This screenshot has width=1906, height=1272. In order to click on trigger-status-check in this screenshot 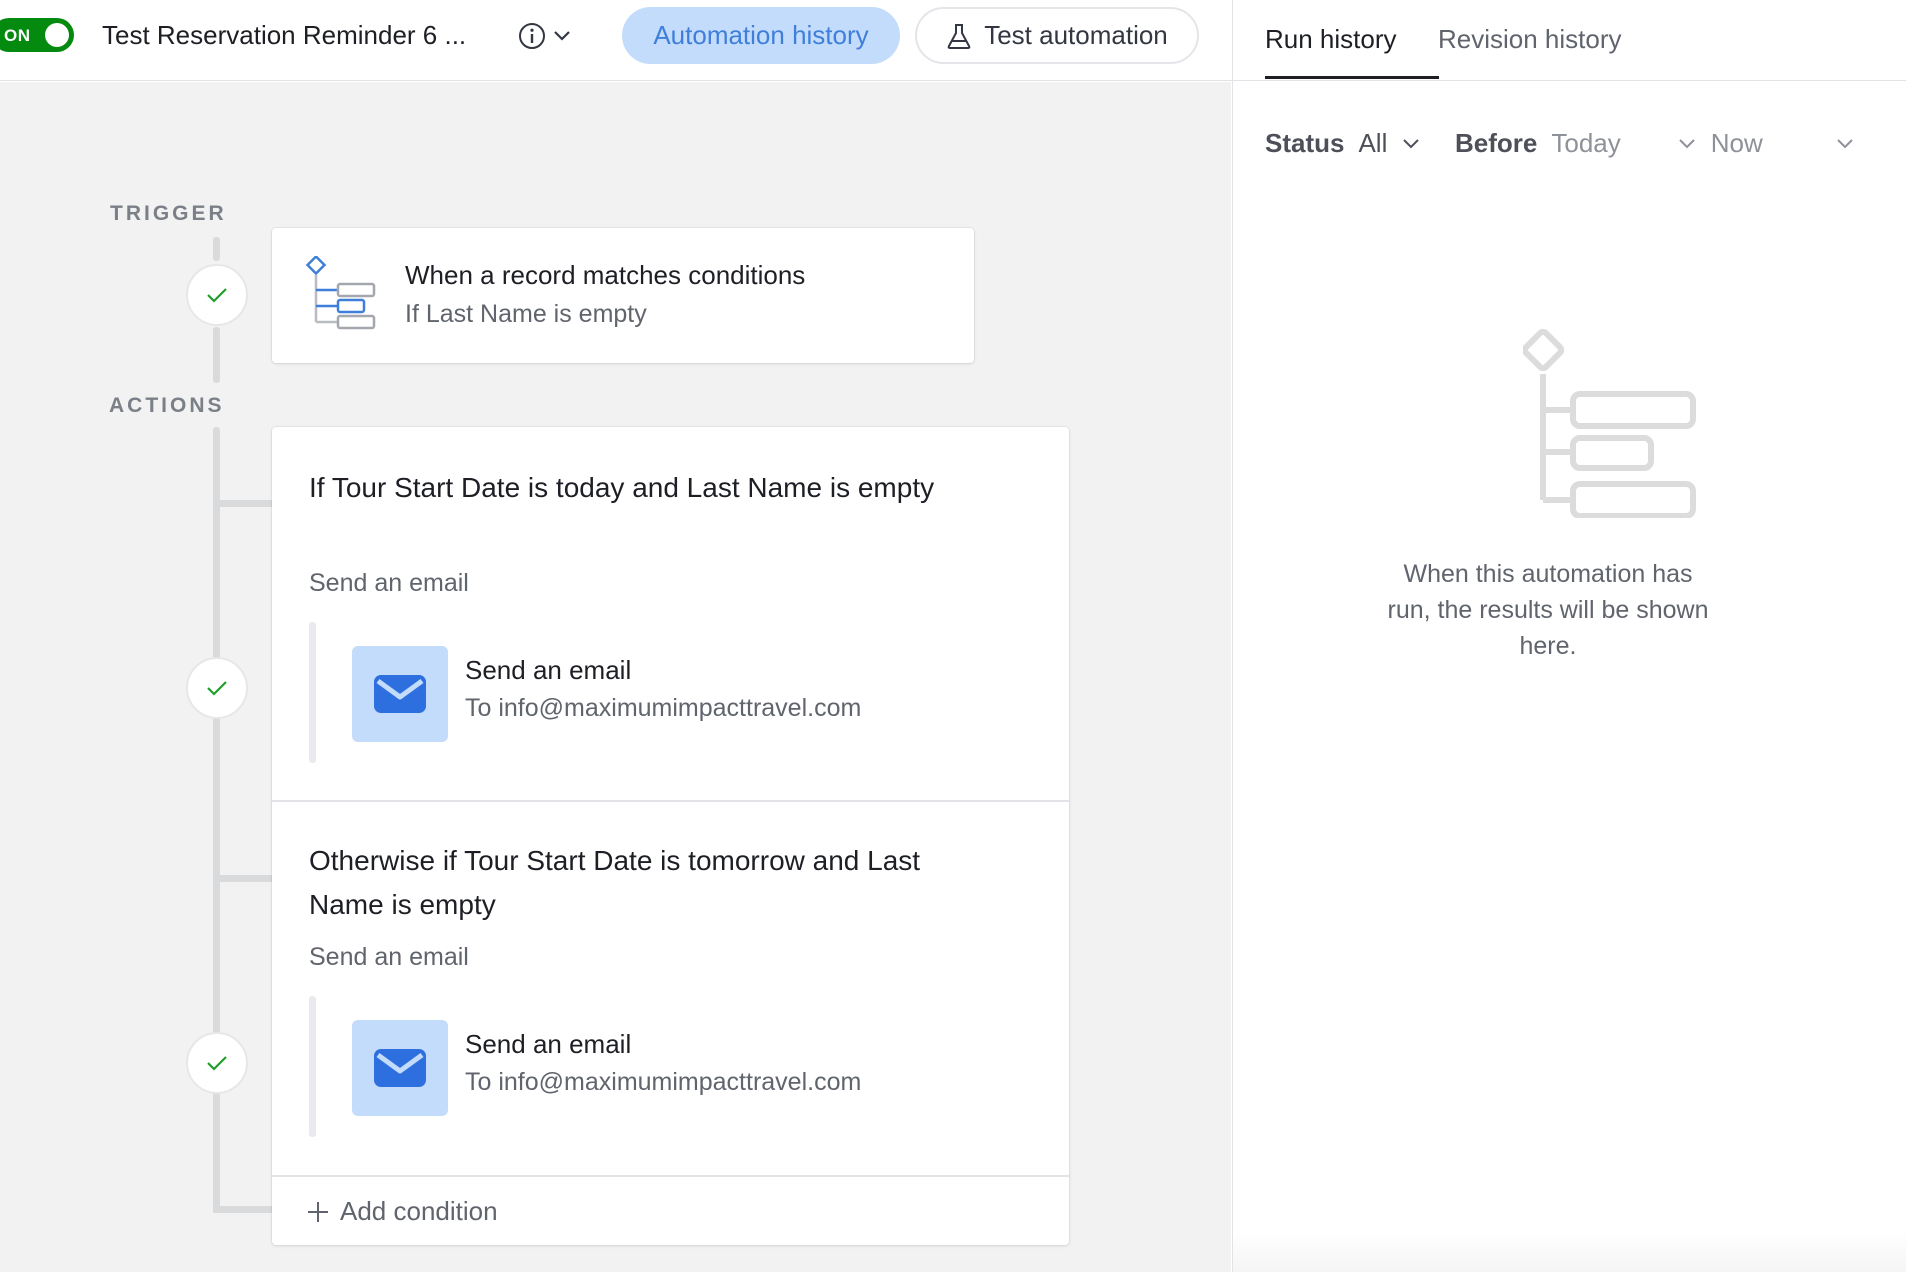, I will do `click(217, 295)`.